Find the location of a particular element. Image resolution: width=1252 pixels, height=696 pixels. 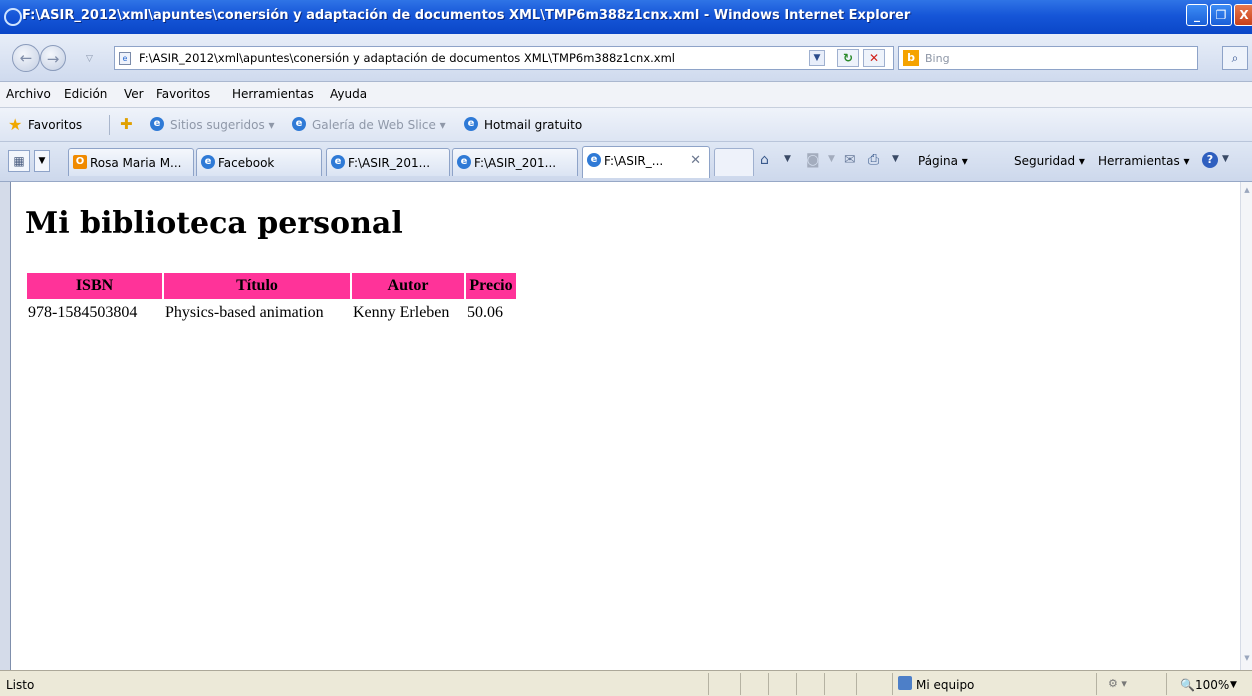

tools-menu: Herramientas ▾ is located at coordinates (1144, 161).